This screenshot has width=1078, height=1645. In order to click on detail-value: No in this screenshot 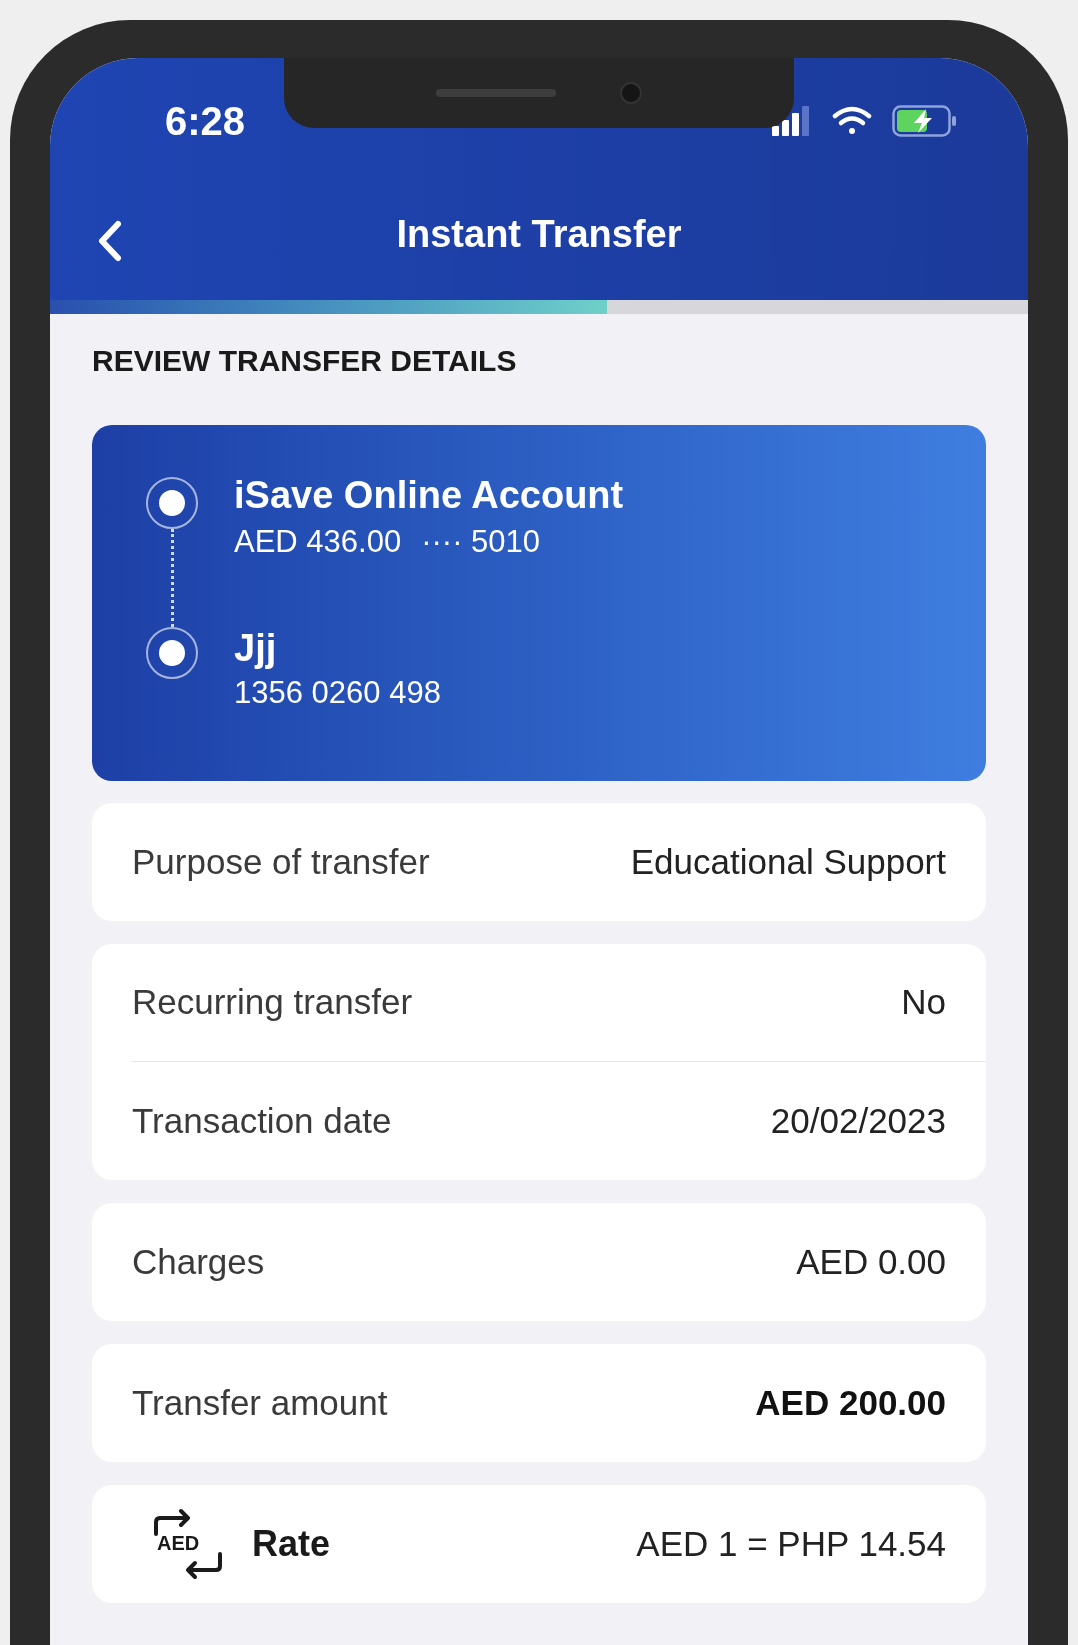, I will do `click(923, 1002)`.